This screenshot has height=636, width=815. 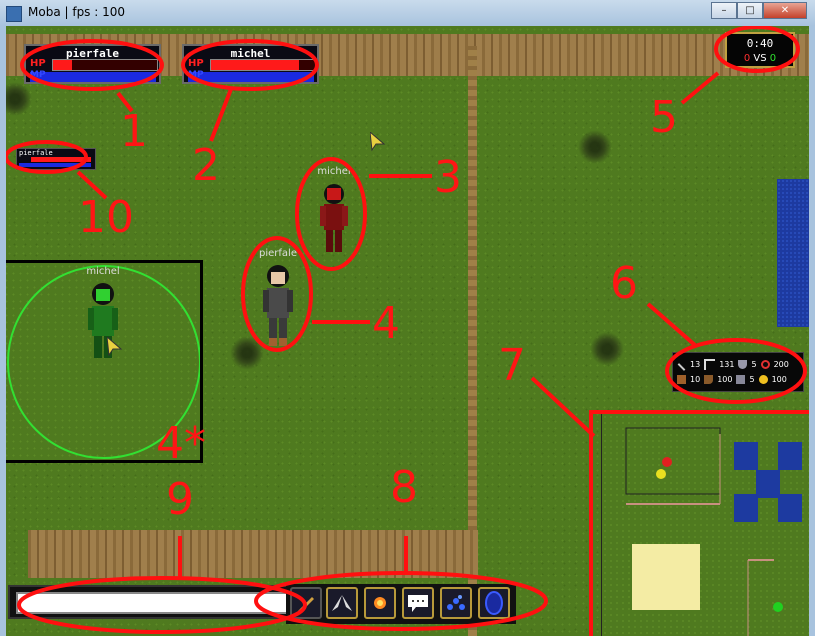 I want to click on timer-value: 0:40, so click(x=760, y=43).